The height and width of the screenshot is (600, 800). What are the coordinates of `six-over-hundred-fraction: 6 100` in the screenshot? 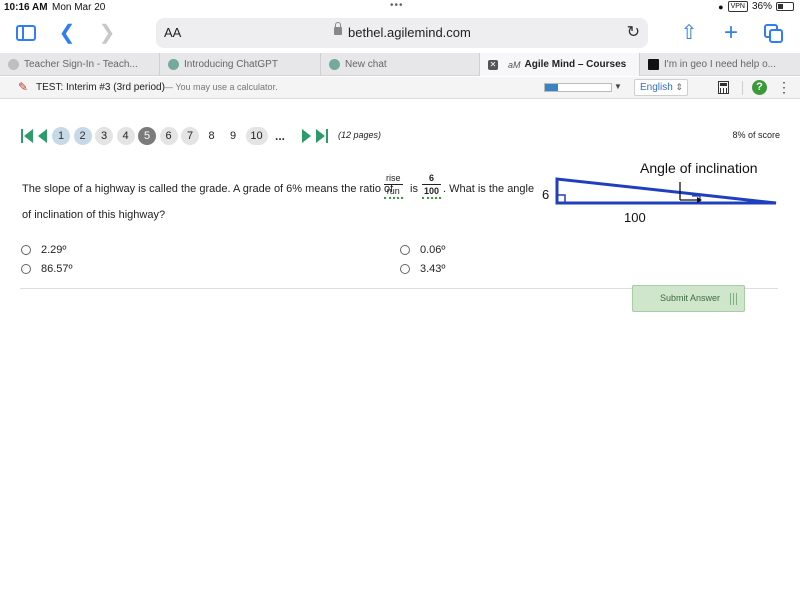 It's located at (432, 185).